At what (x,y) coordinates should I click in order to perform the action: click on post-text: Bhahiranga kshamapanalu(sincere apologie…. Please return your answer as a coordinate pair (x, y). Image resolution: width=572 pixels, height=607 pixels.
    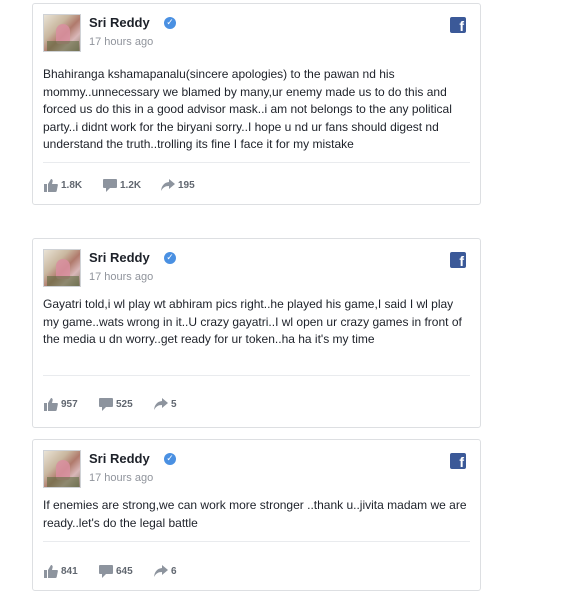
    Looking at the image, I should click on (247, 109).